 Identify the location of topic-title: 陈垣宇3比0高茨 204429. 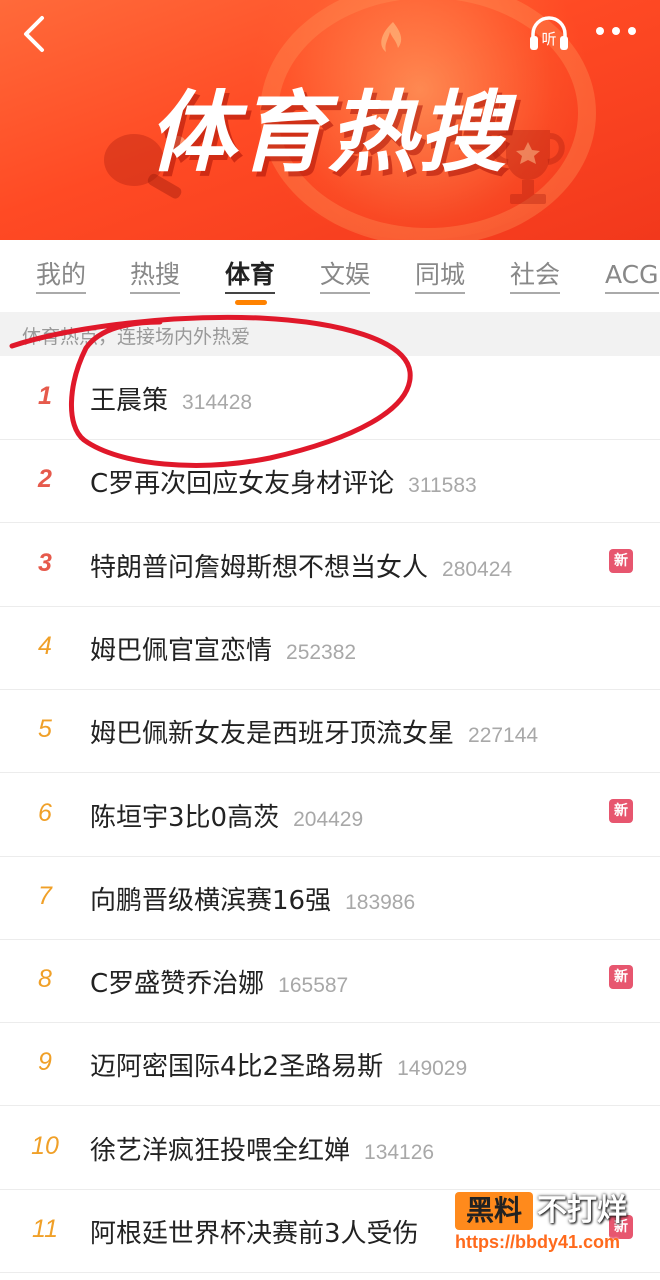
(226, 815).